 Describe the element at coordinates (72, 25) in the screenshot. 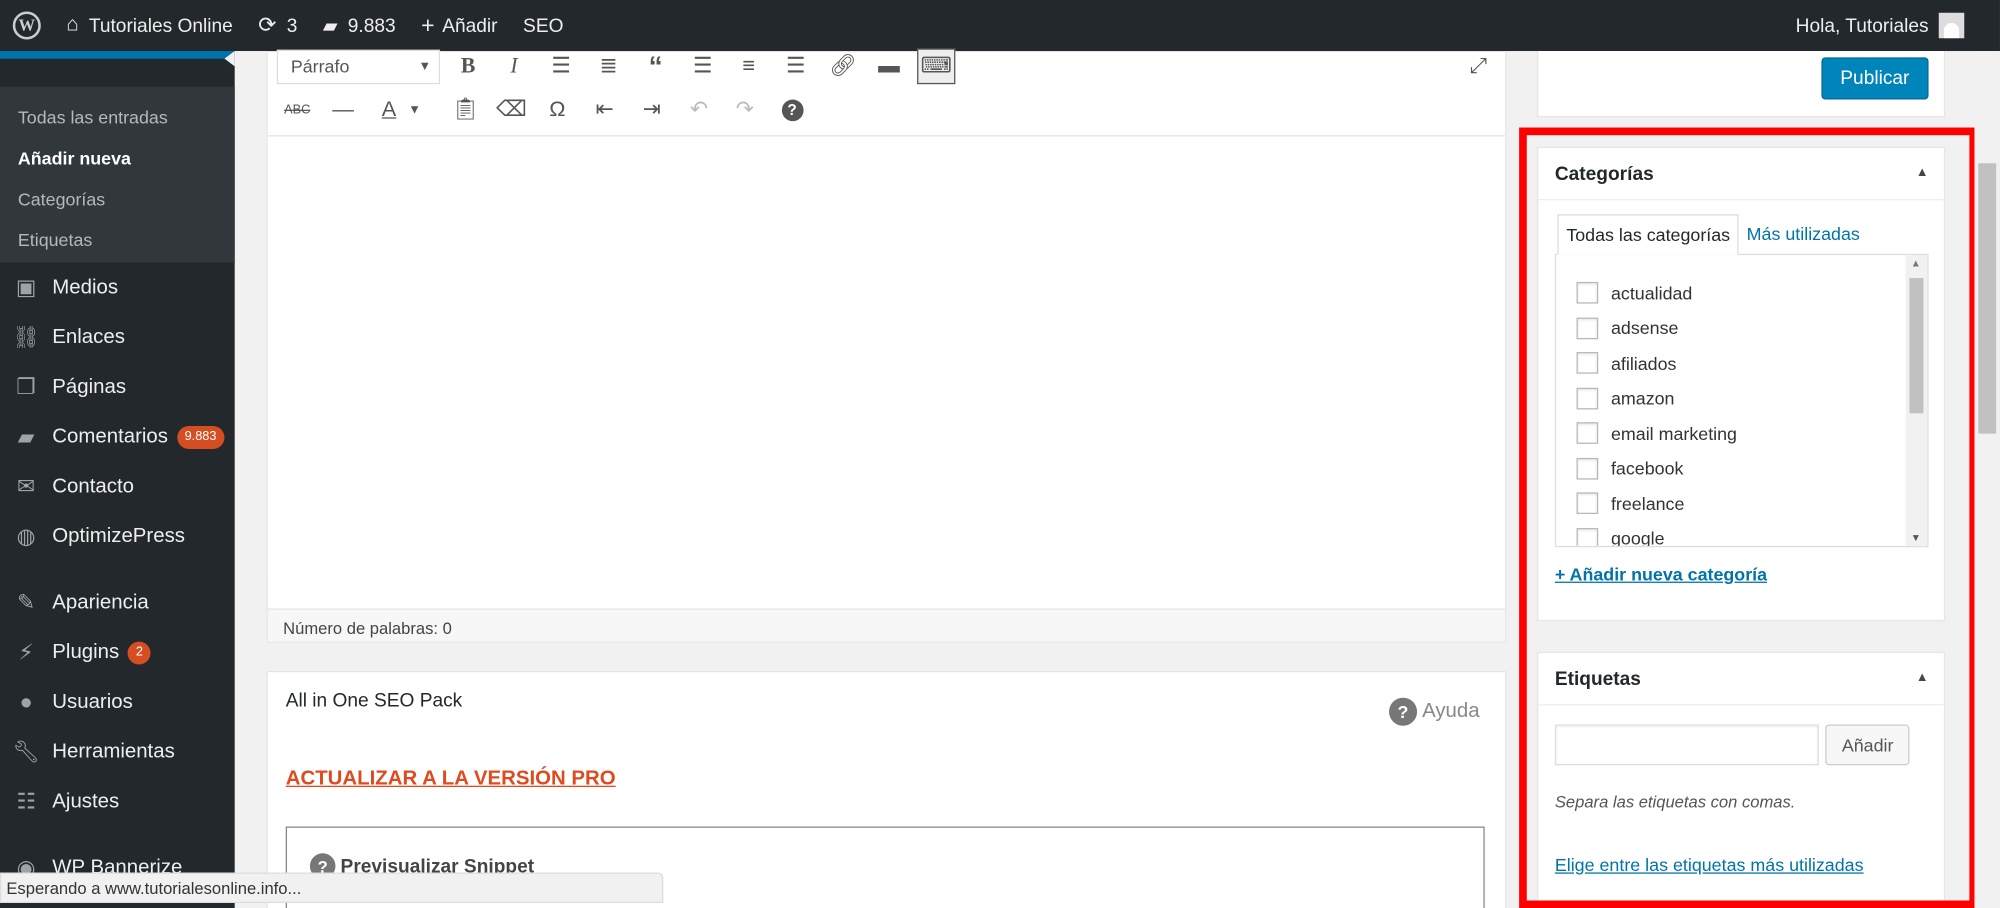

I see `home-icon: ⌂` at that location.